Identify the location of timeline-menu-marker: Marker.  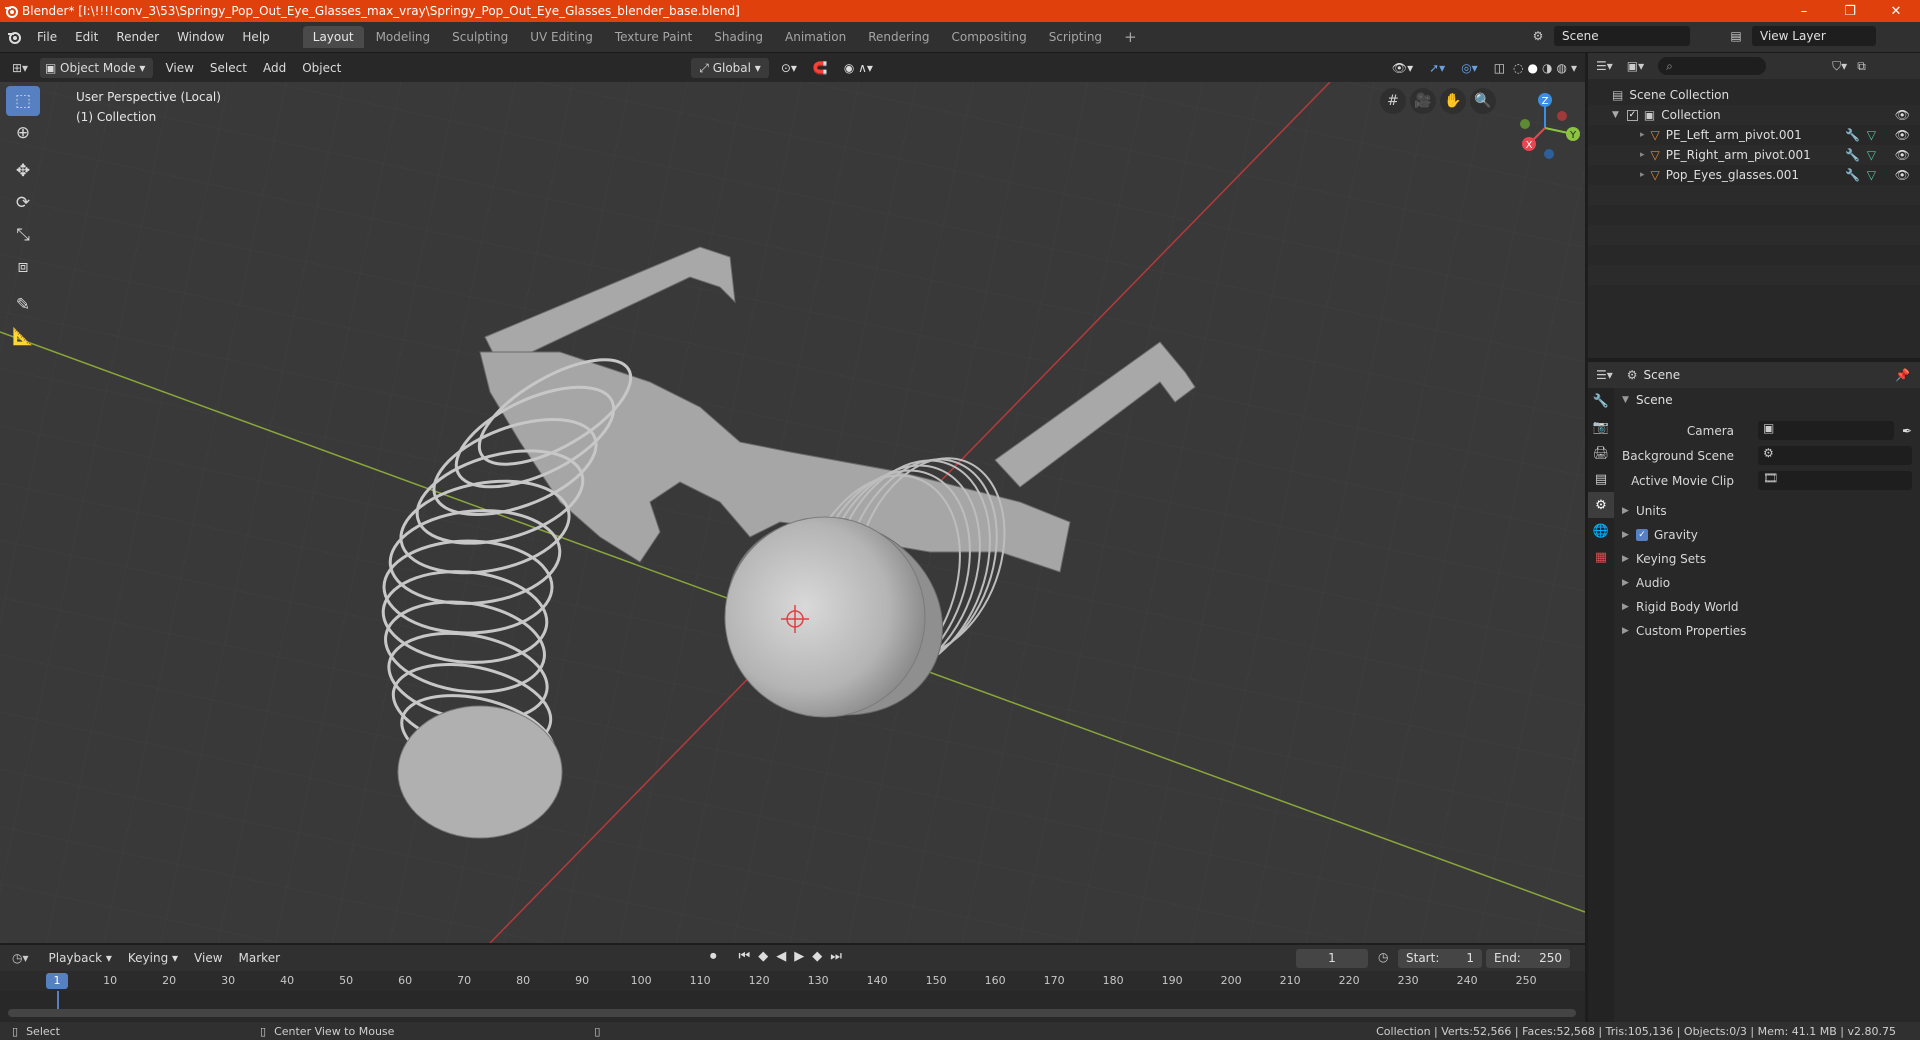
(259, 958).